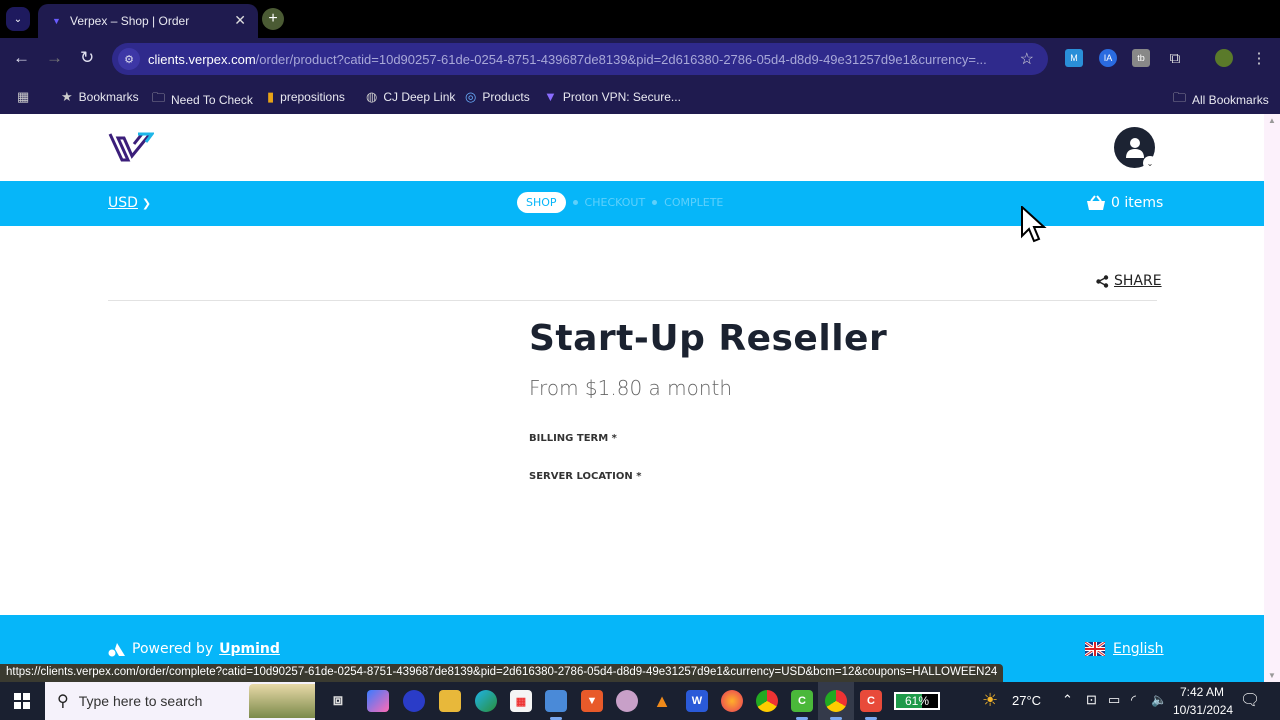 Image resolution: width=1280 pixels, height=720 pixels. I want to click on camtasia-recorder-icon: C, so click(871, 701).